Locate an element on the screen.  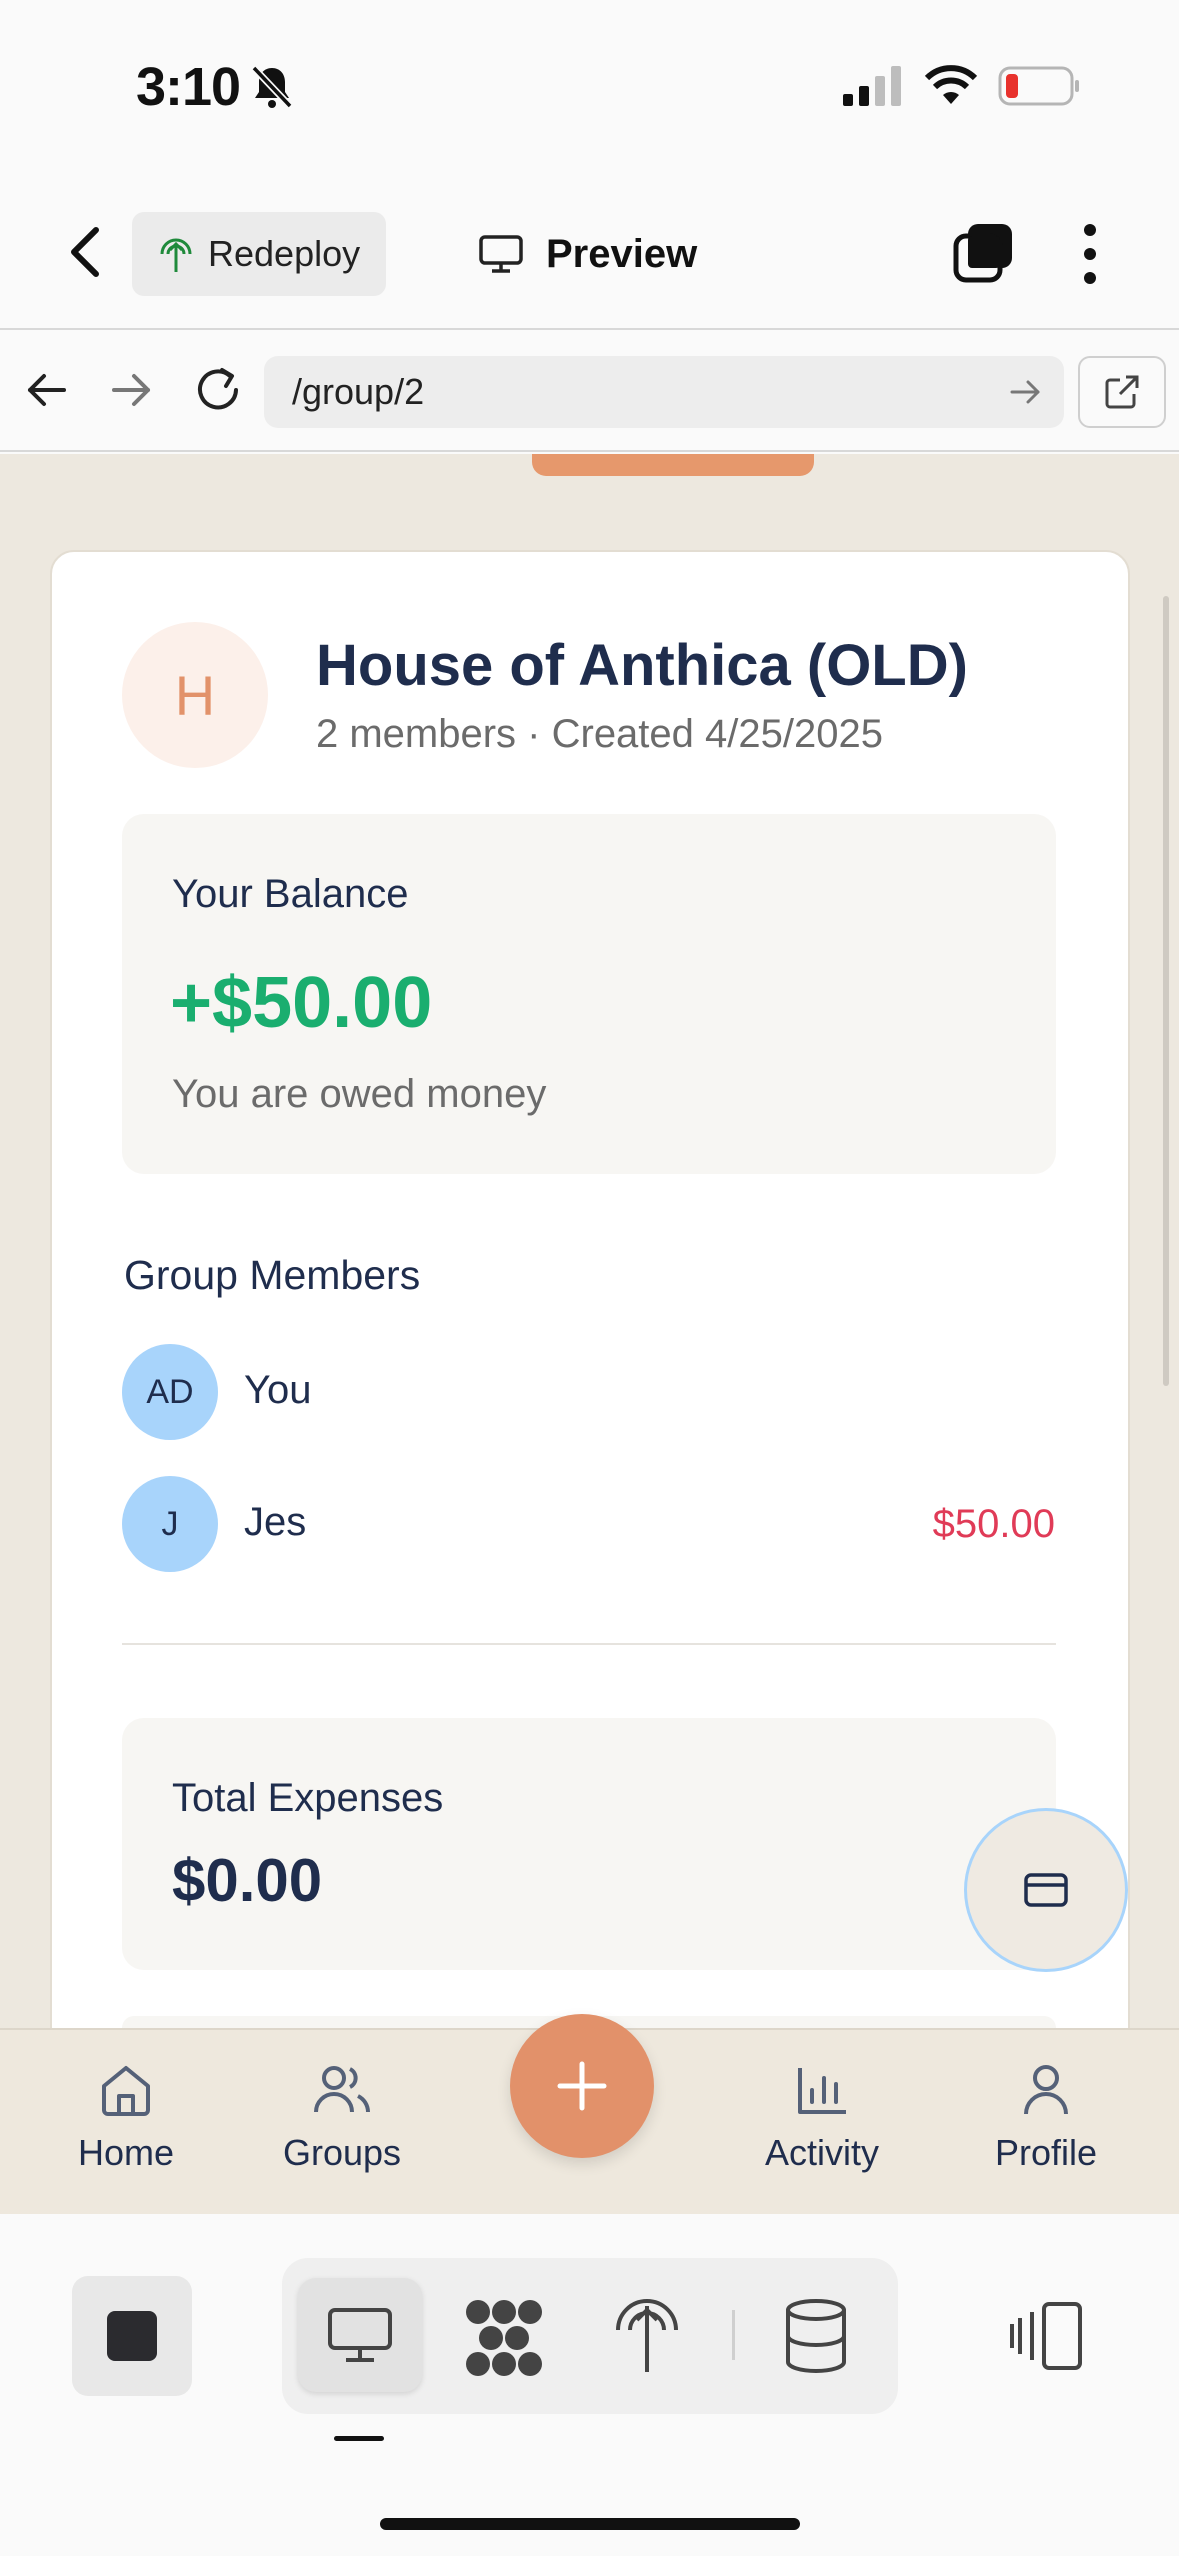
payment-fab-button is located at coordinates (1046, 1890).